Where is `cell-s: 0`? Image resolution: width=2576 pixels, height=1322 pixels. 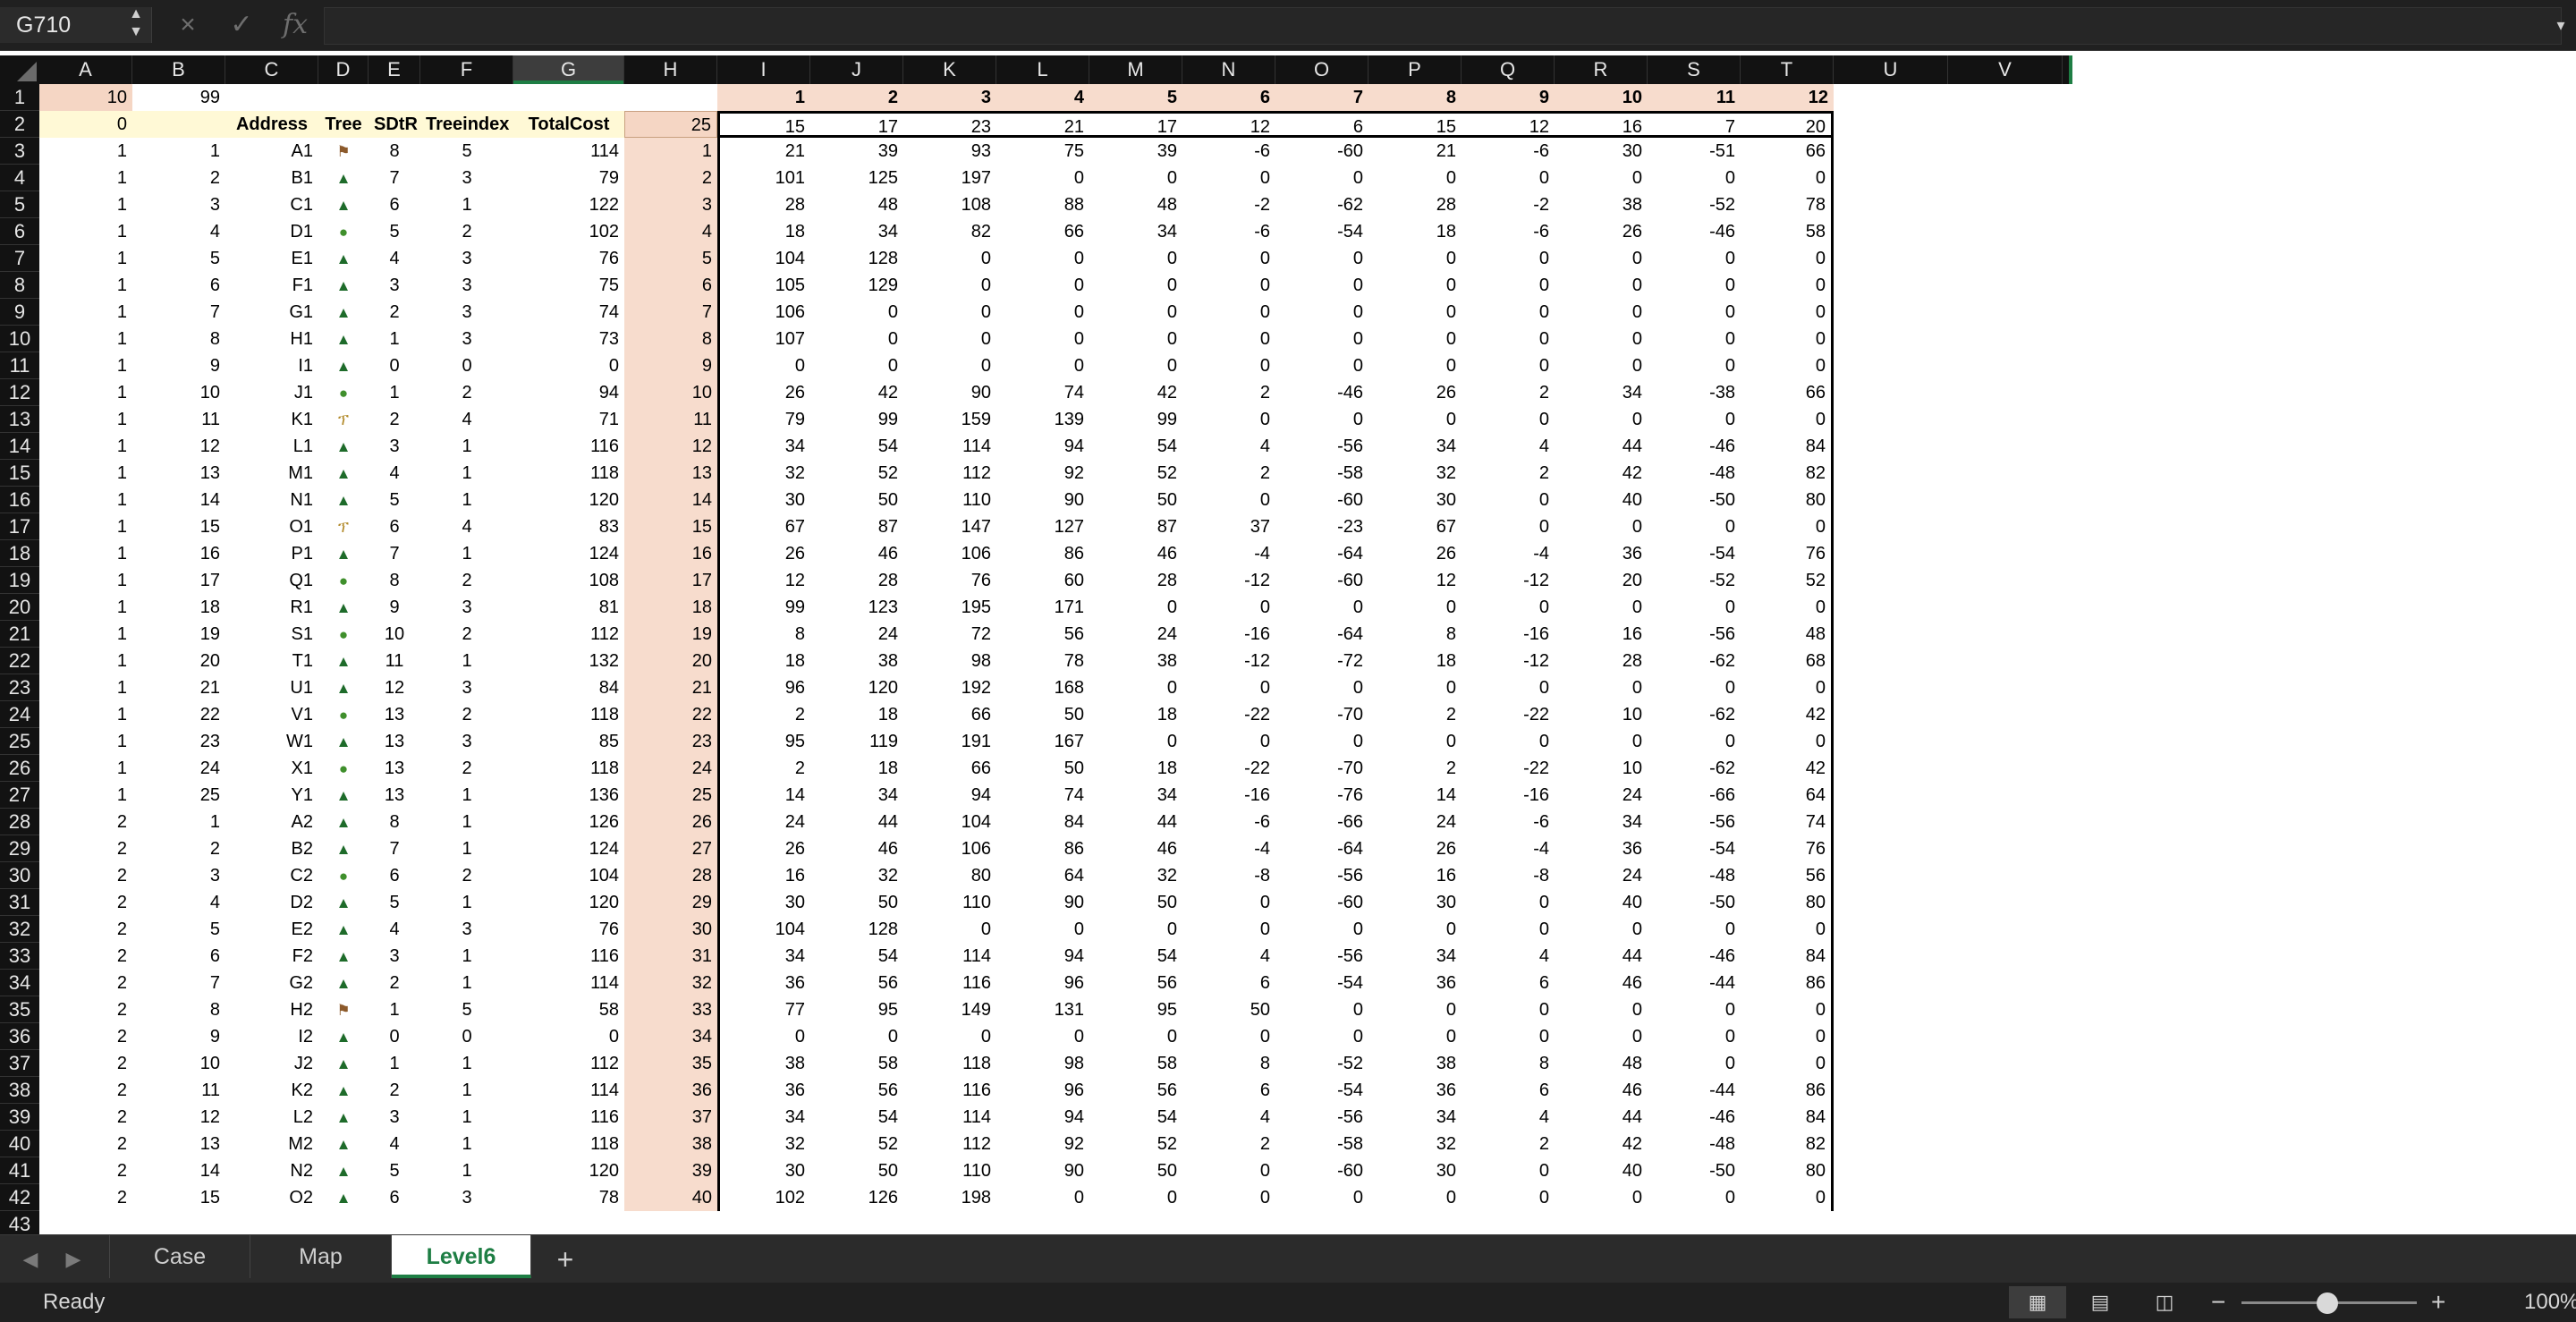
cell-s: 0 is located at coordinates (1694, 930).